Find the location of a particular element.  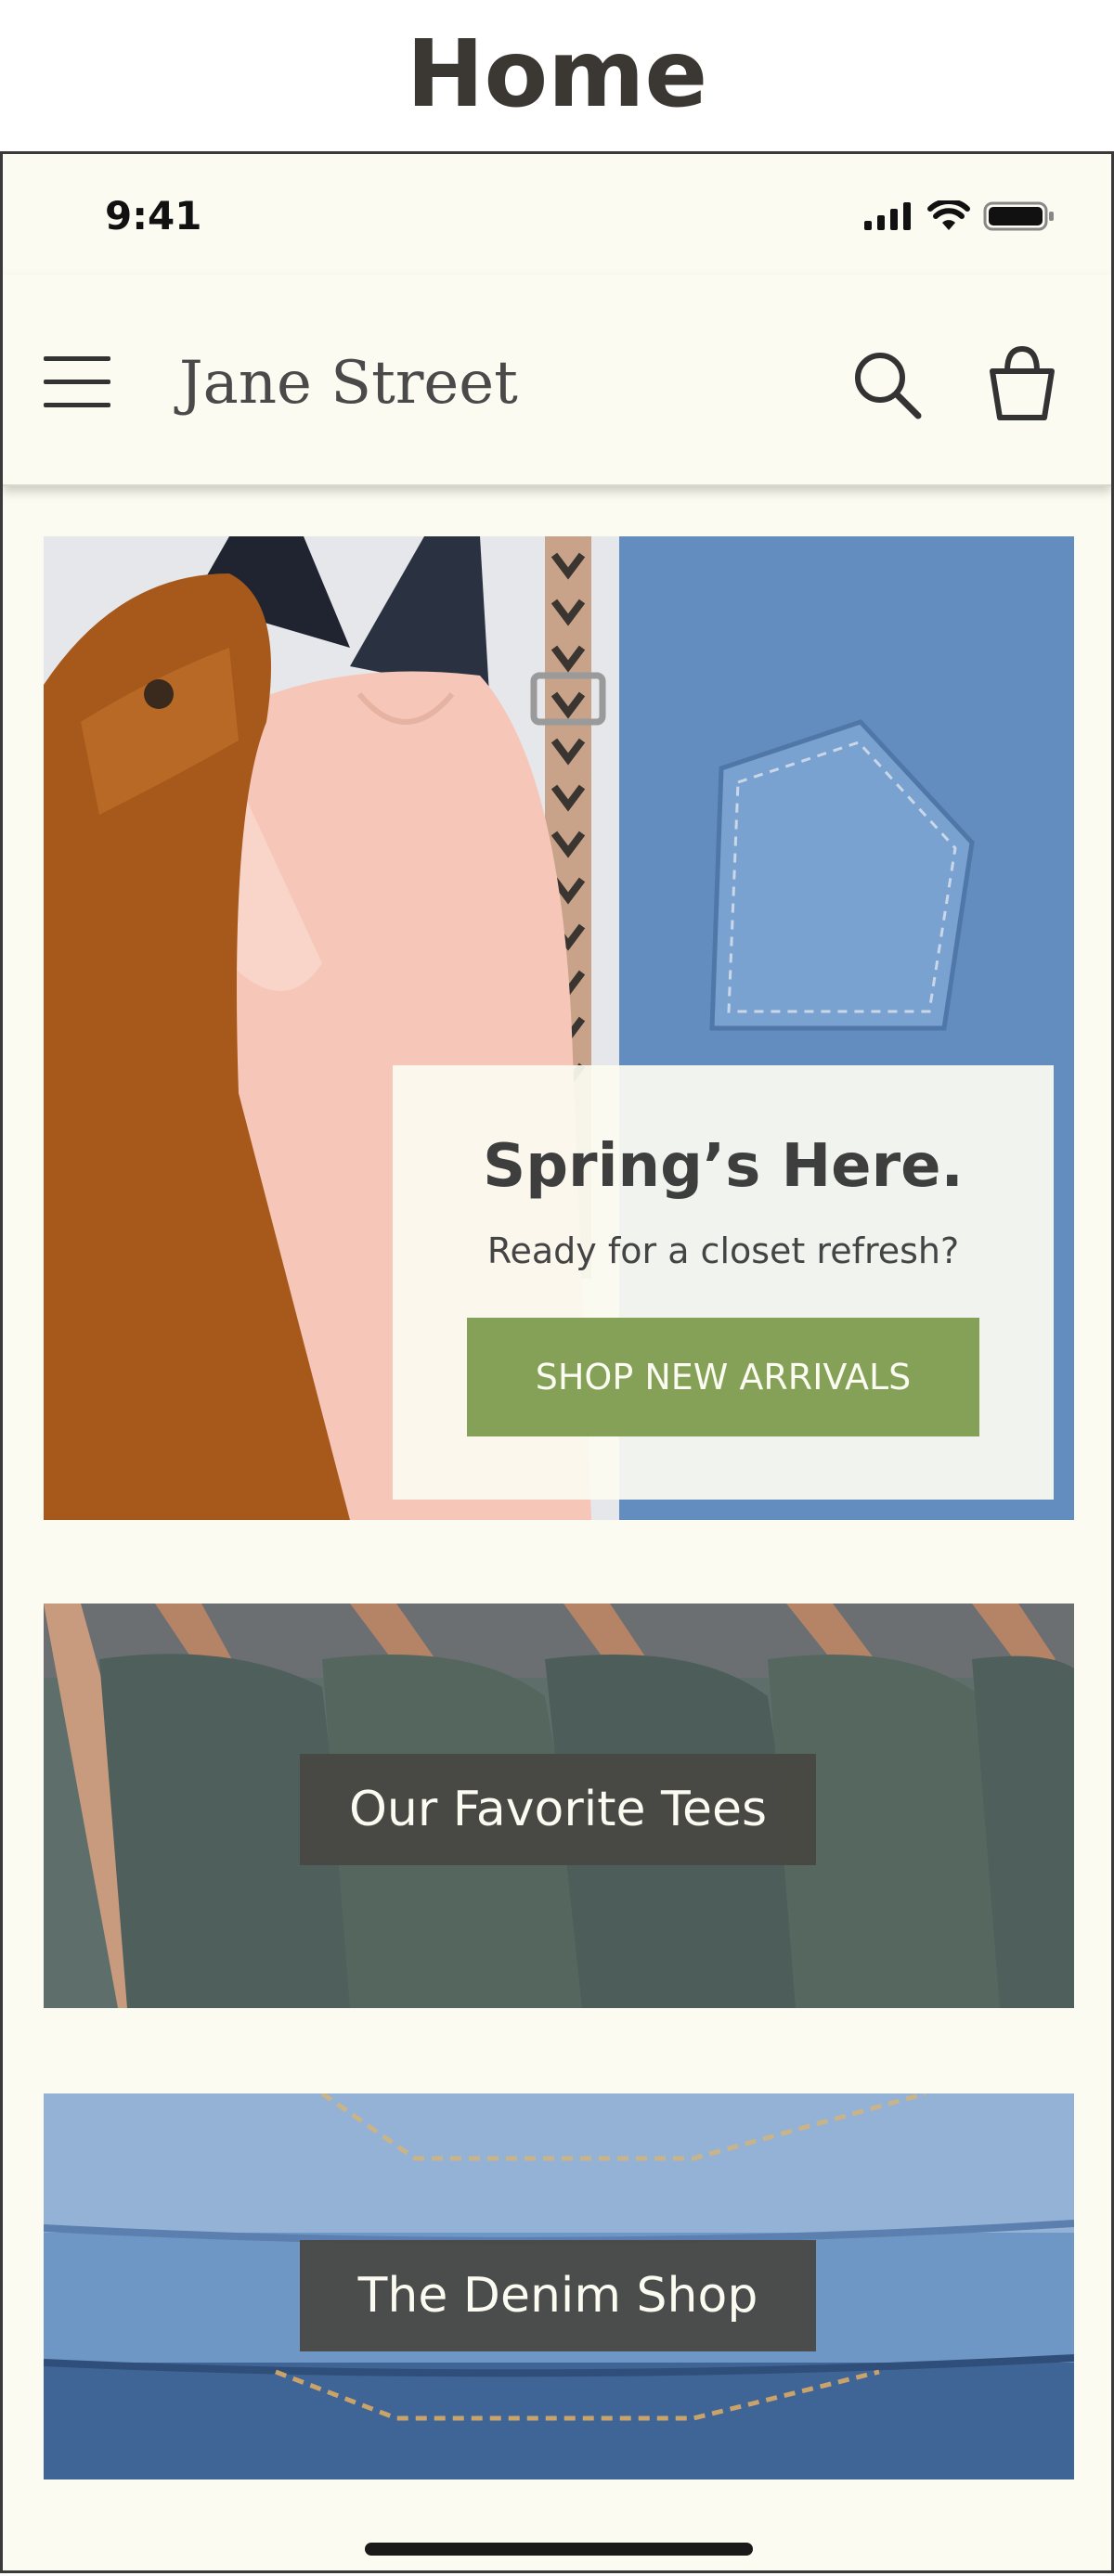

promo-denim-label: The Denim Shop is located at coordinates (558, 2295).